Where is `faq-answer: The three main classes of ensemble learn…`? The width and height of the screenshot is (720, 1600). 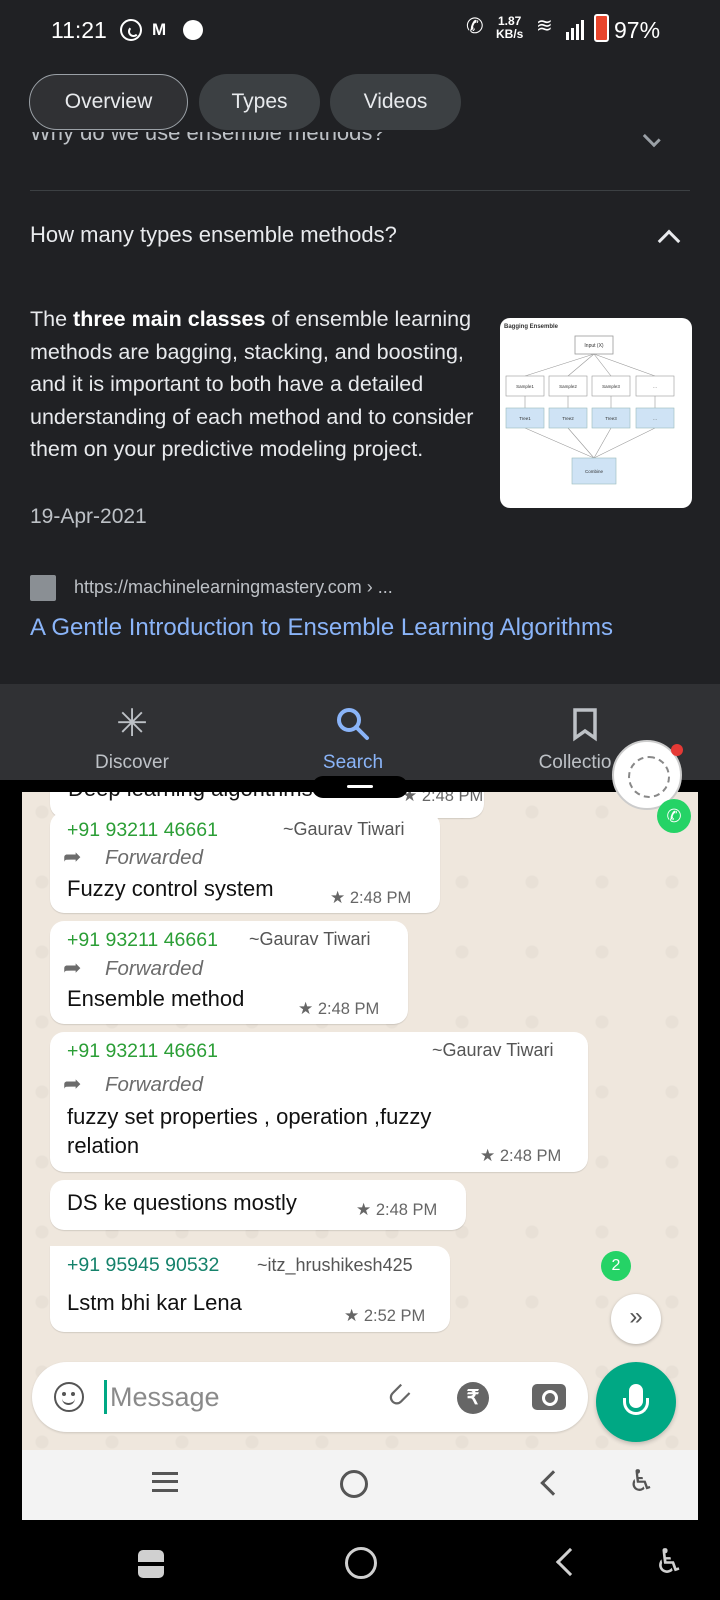
faq-answer: The three main classes of ensemble learn… is located at coordinates (252, 384).